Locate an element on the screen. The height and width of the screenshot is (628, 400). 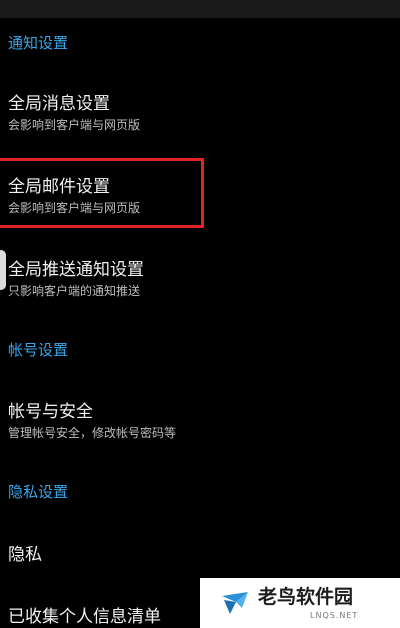
account-security-item: 帐号与安全 管理帐号安全，修改帐号密码等 is located at coordinates (200, 429).